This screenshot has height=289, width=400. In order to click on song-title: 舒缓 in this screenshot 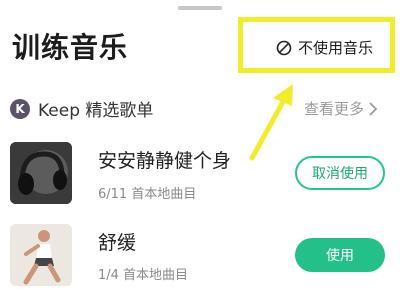, I will do `click(117, 243)`.